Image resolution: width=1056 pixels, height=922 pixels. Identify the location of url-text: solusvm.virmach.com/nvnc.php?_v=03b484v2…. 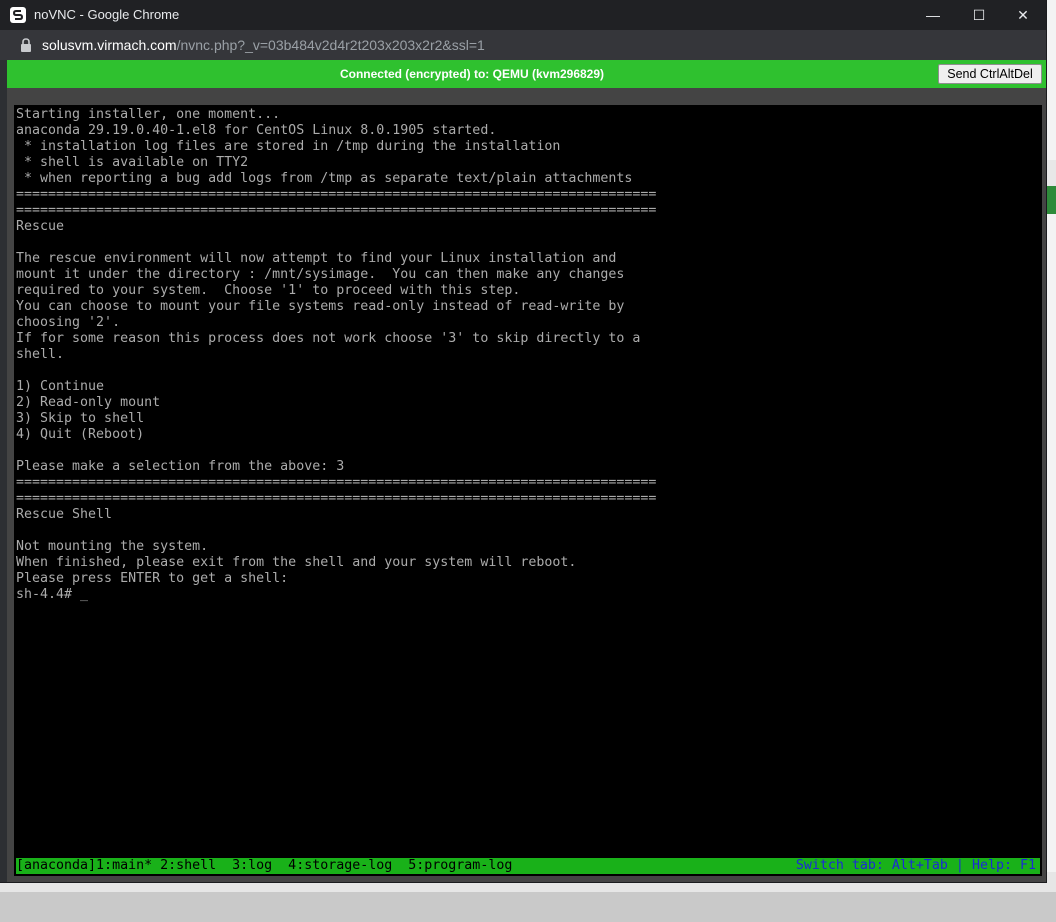
(263, 45).